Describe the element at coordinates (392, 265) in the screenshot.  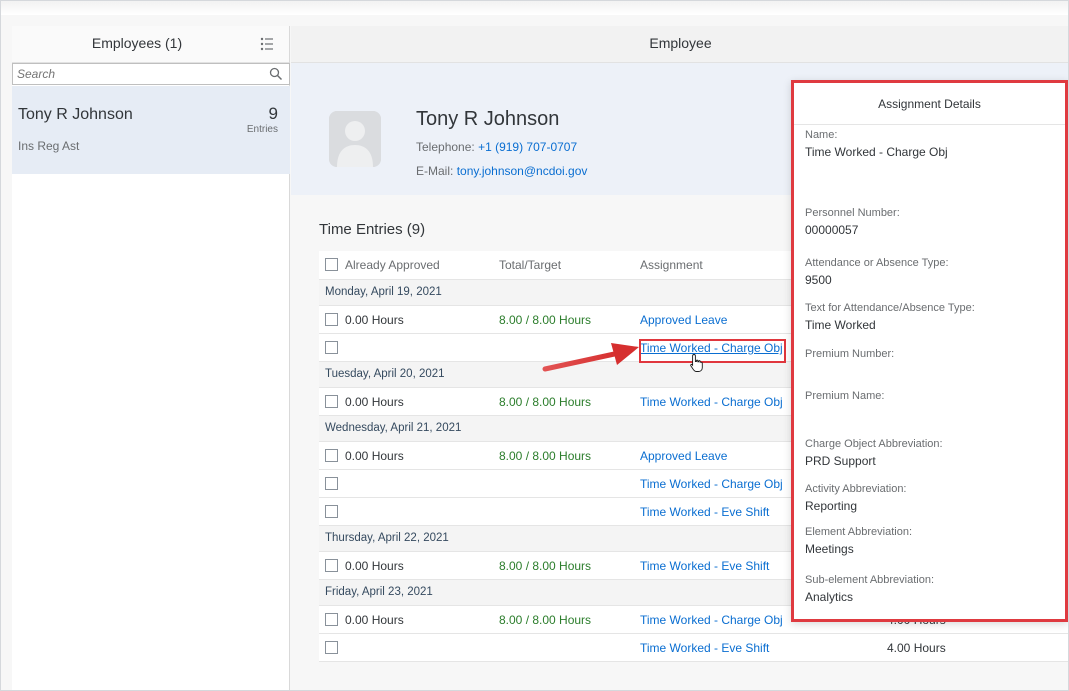
I see `column-header-approved: Already Approved` at that location.